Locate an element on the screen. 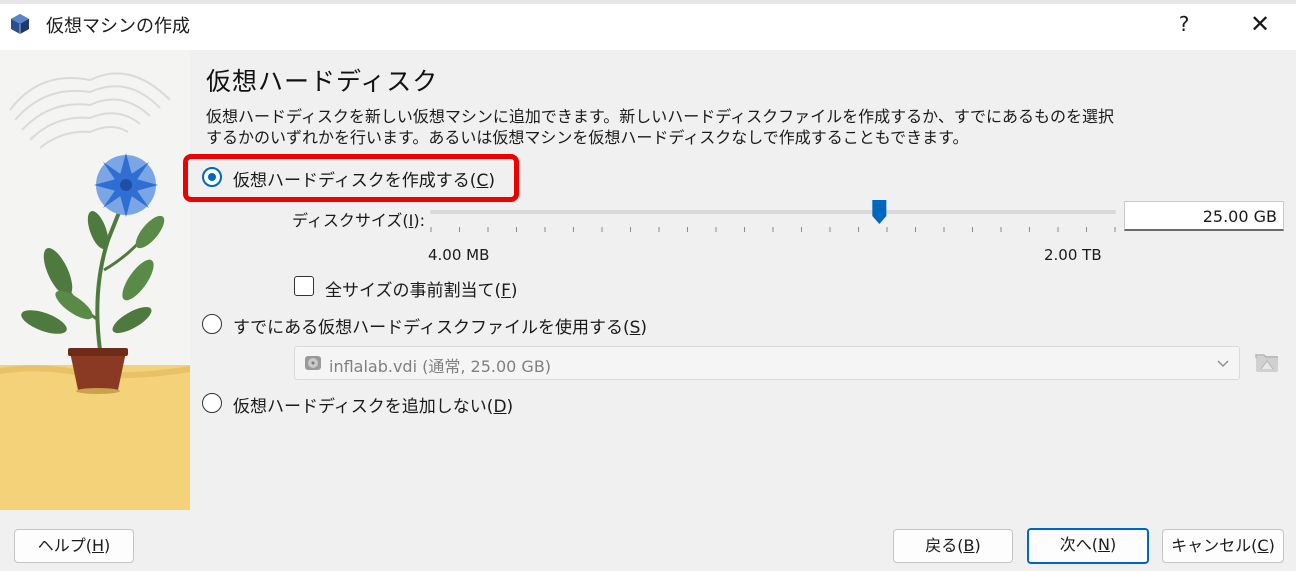  slider-ticks is located at coordinates (773, 229).